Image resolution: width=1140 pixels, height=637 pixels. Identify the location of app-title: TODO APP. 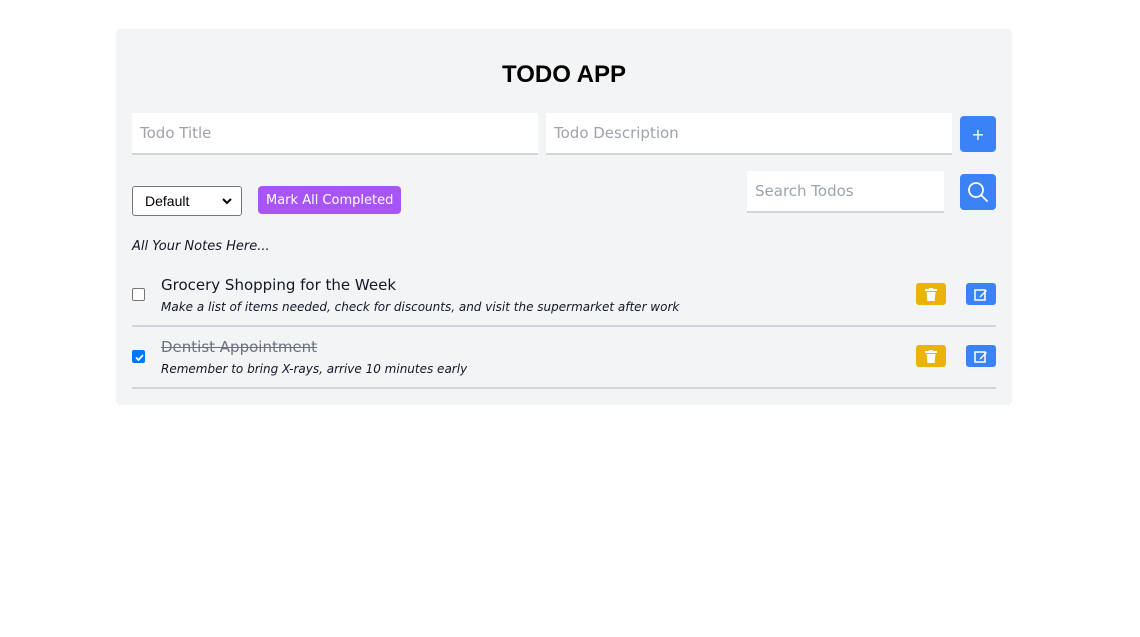
(564, 74).